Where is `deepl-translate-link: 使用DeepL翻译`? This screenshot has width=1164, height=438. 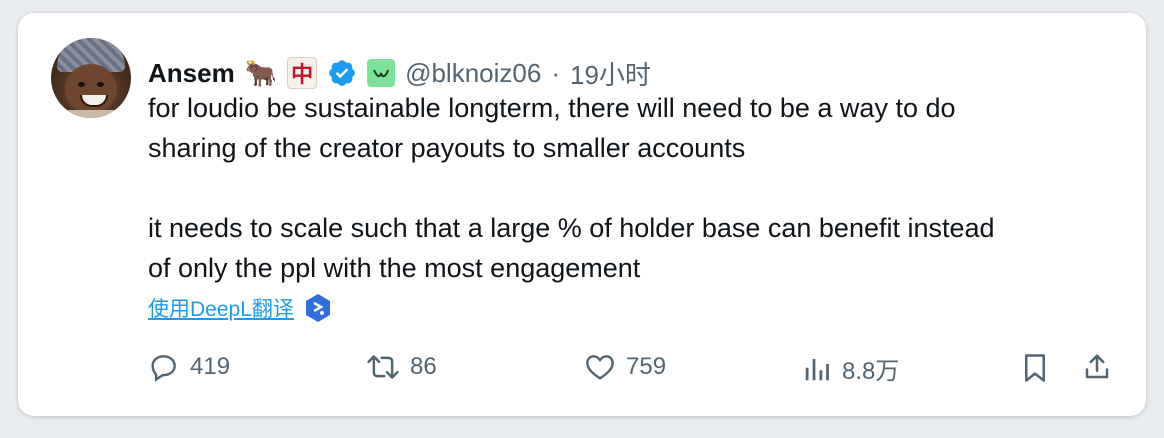 deepl-translate-link: 使用DeepL翻译 is located at coordinates (221, 308).